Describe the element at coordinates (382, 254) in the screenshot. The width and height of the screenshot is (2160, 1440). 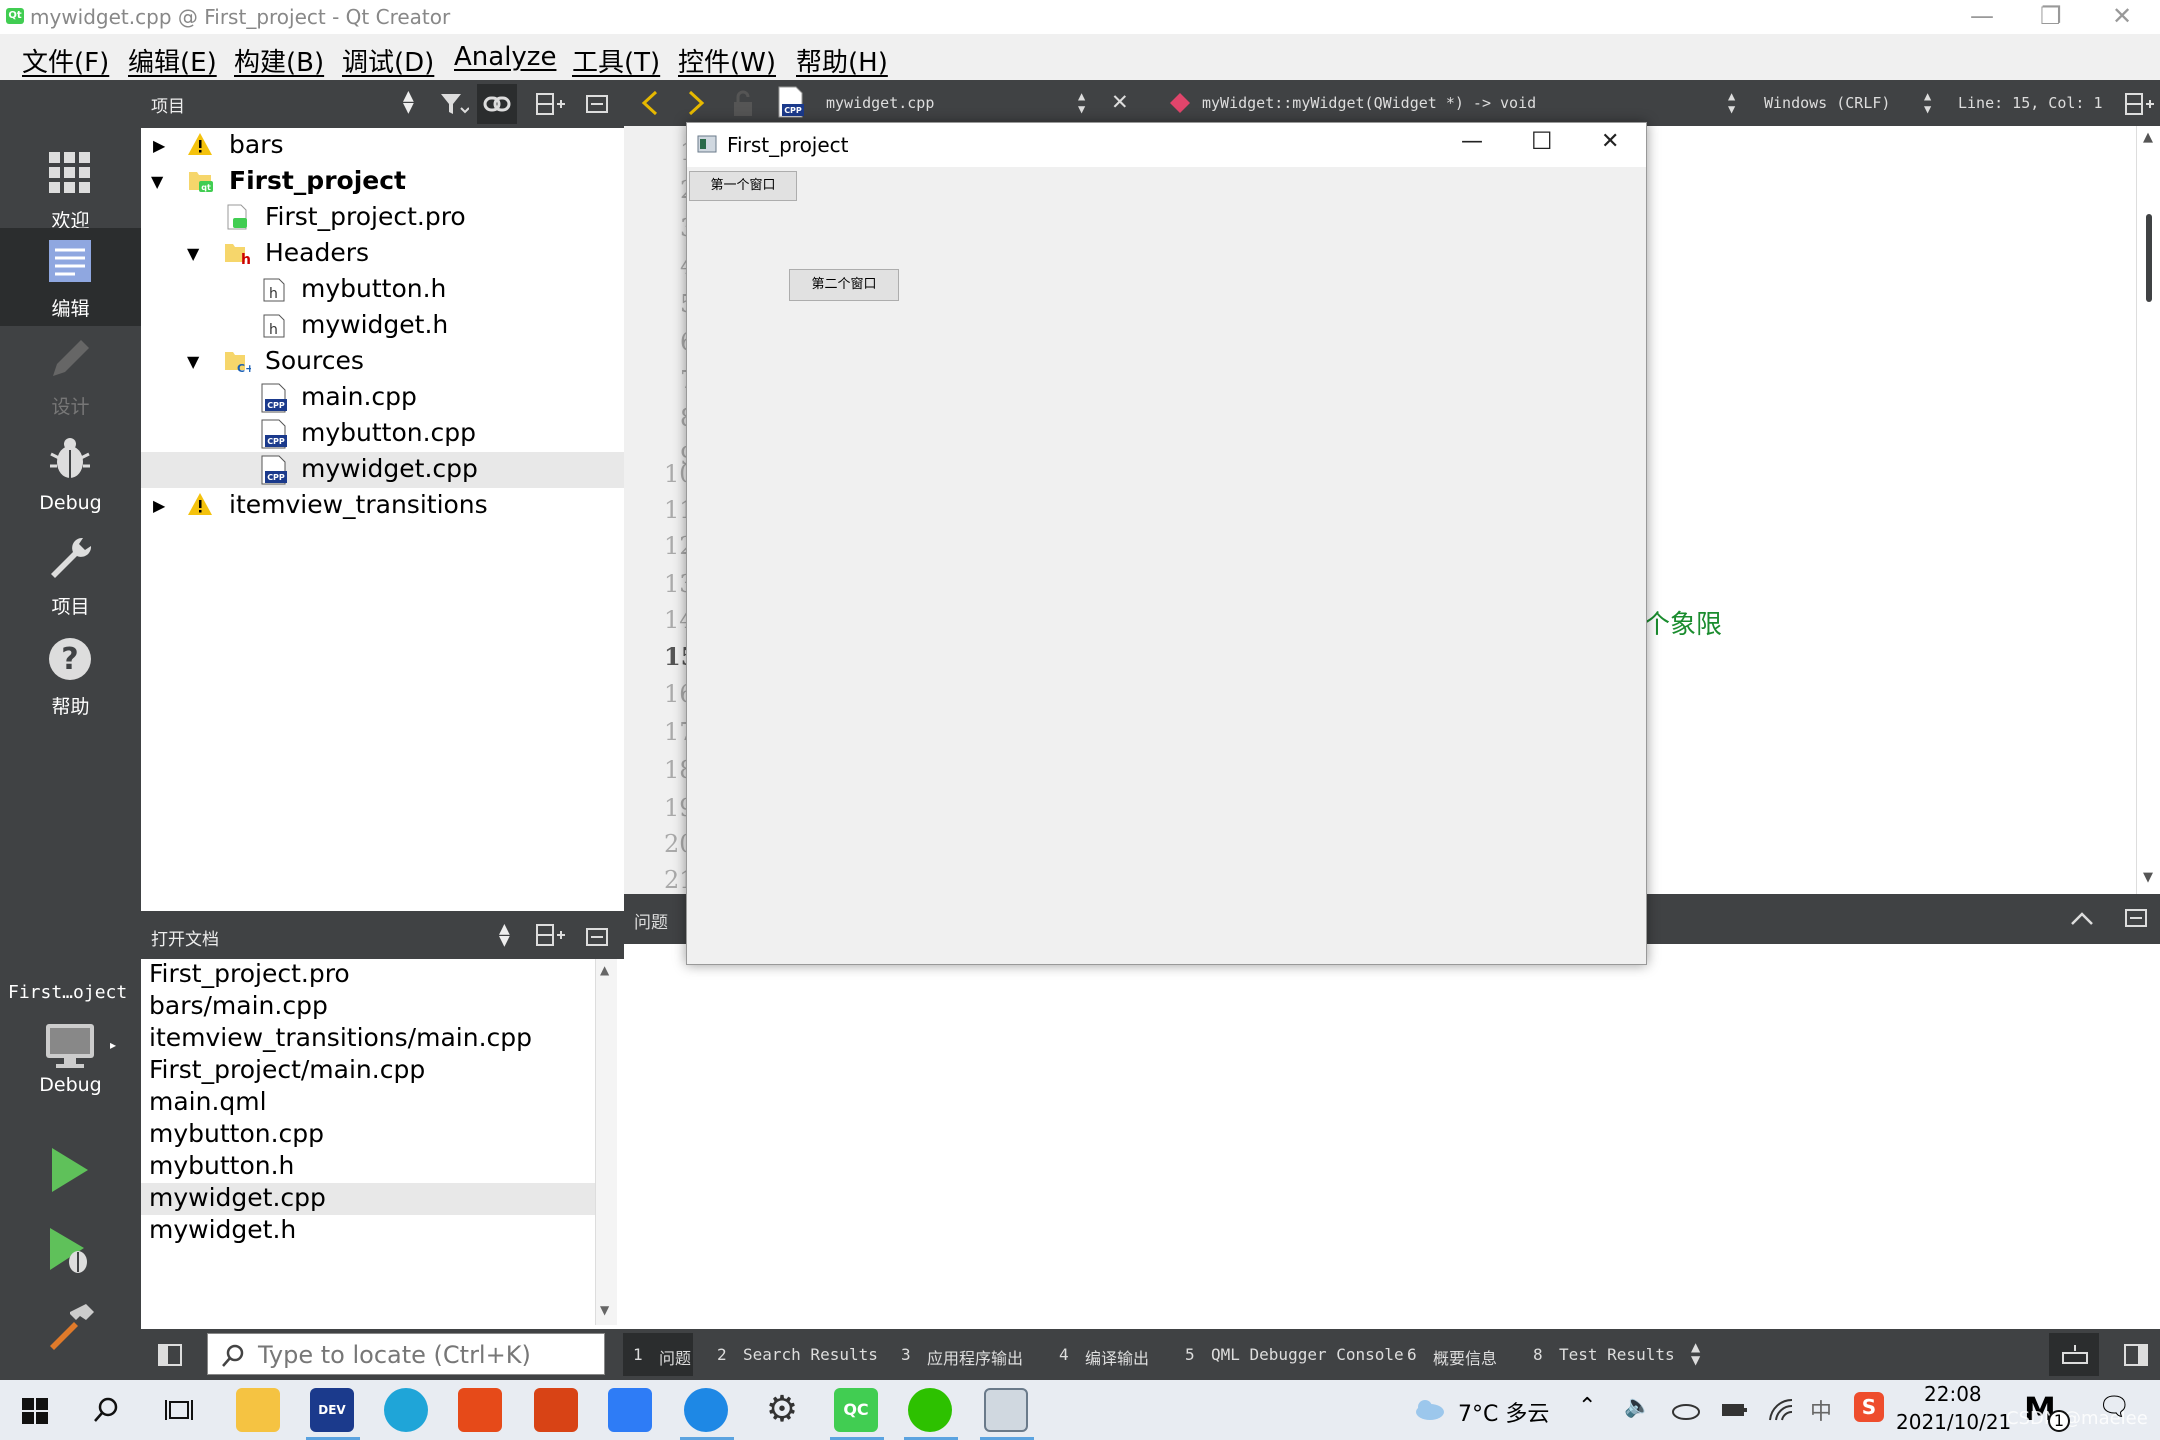
I see `tree-item-headers: ▼ h Headers` at that location.